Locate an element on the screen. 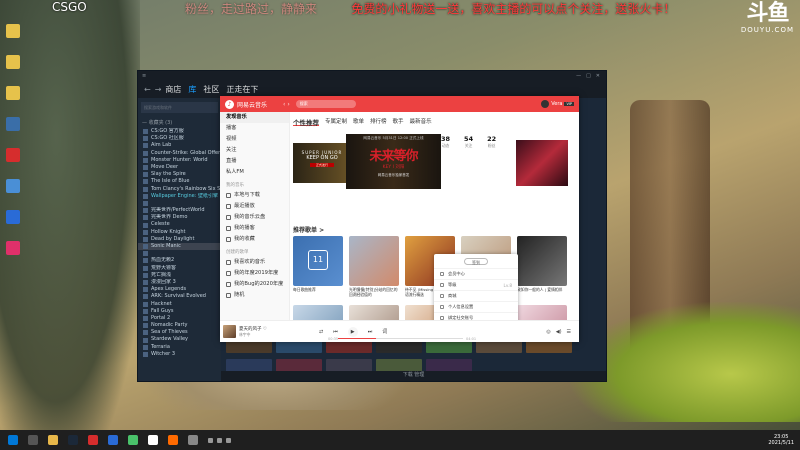 The height and width of the screenshot is (450, 800). username: Vera is located at coordinates (556, 104).